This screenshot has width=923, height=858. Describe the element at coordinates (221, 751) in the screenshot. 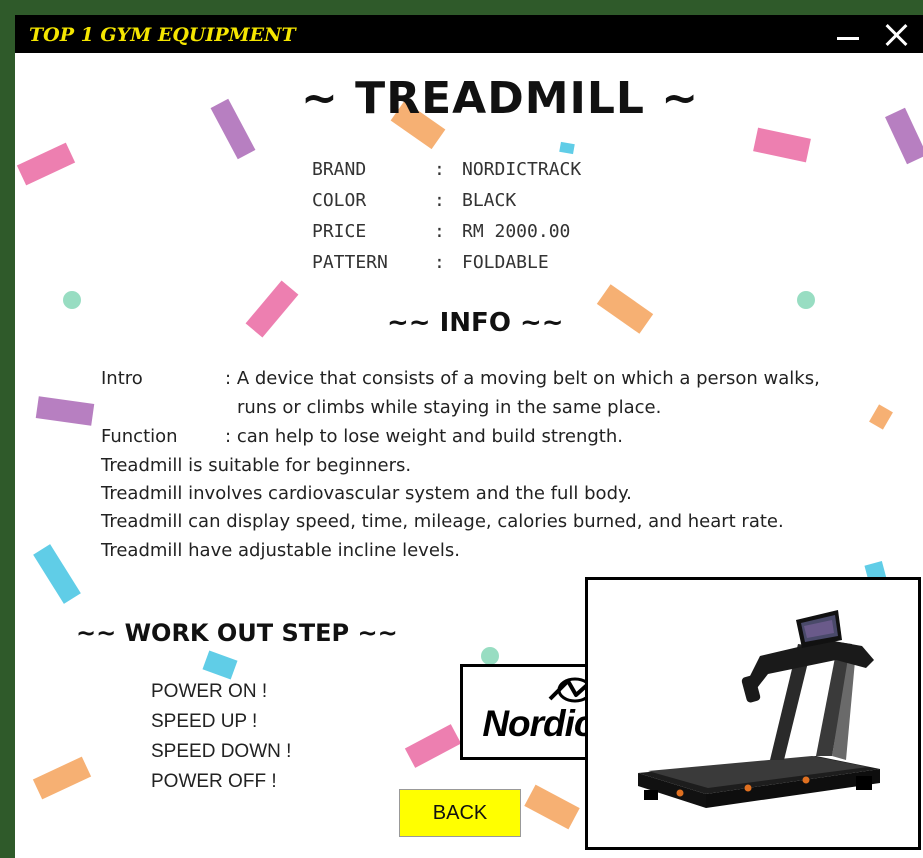

I see `workout-step: SPEED DOWN !` at that location.